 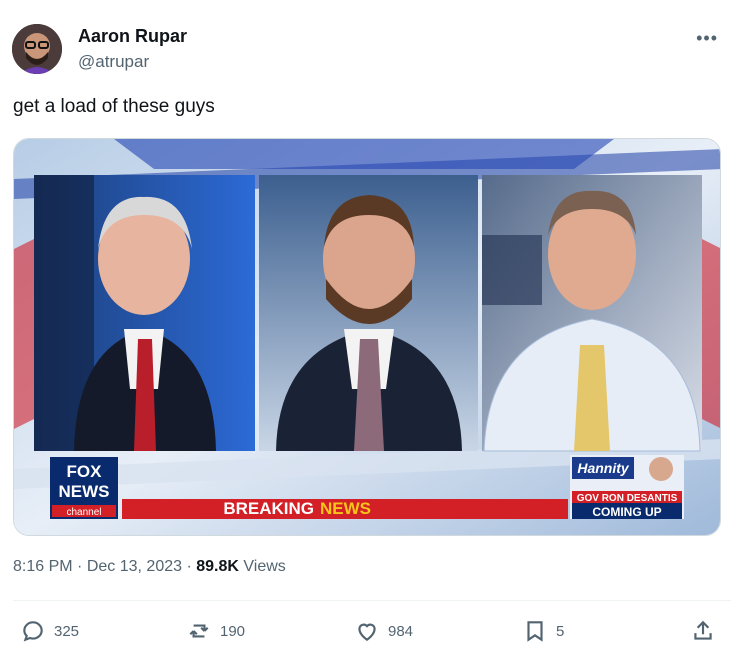 I want to click on reply-icon, so click(x=33, y=631).